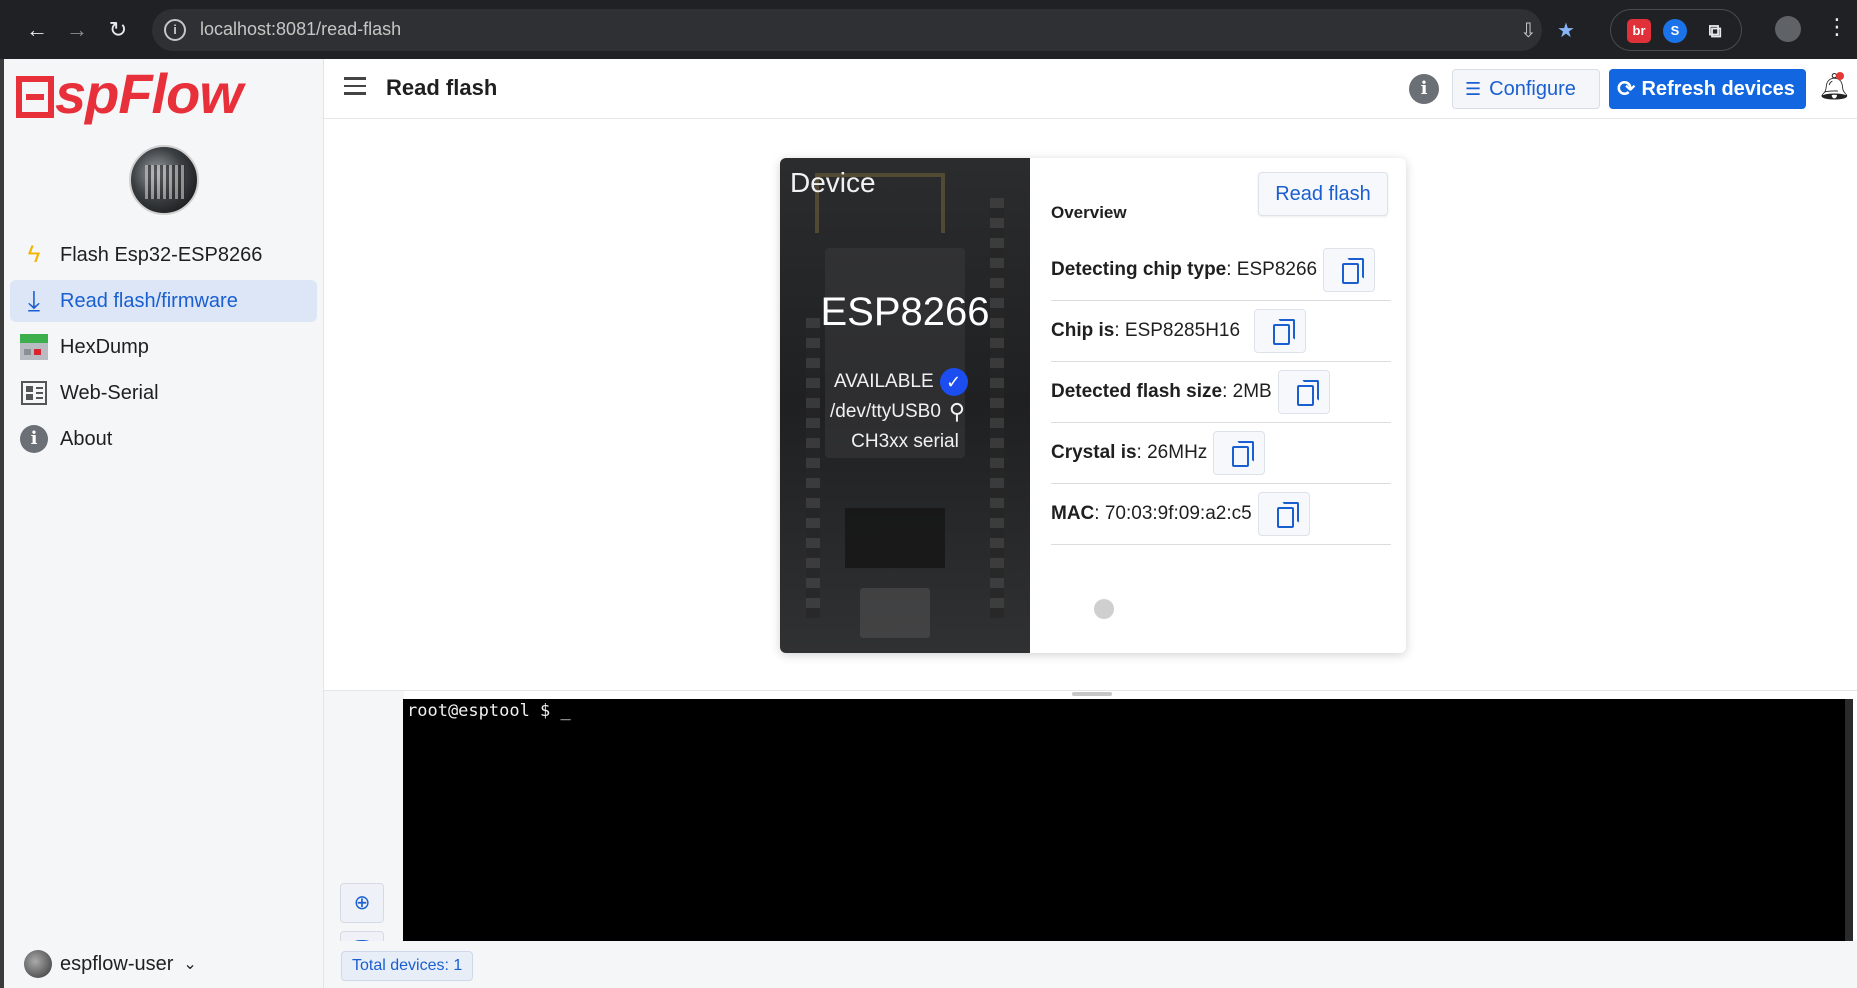 This screenshot has height=988, width=1857. I want to click on terminal-scrollbar, so click(1849, 820).